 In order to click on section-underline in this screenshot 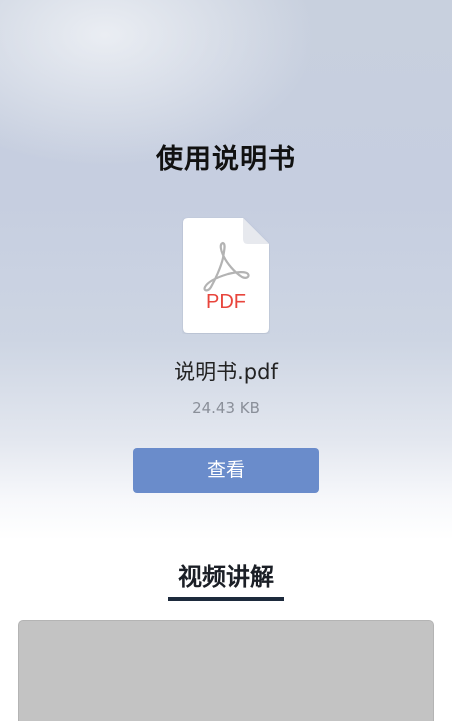, I will do `click(226, 599)`.